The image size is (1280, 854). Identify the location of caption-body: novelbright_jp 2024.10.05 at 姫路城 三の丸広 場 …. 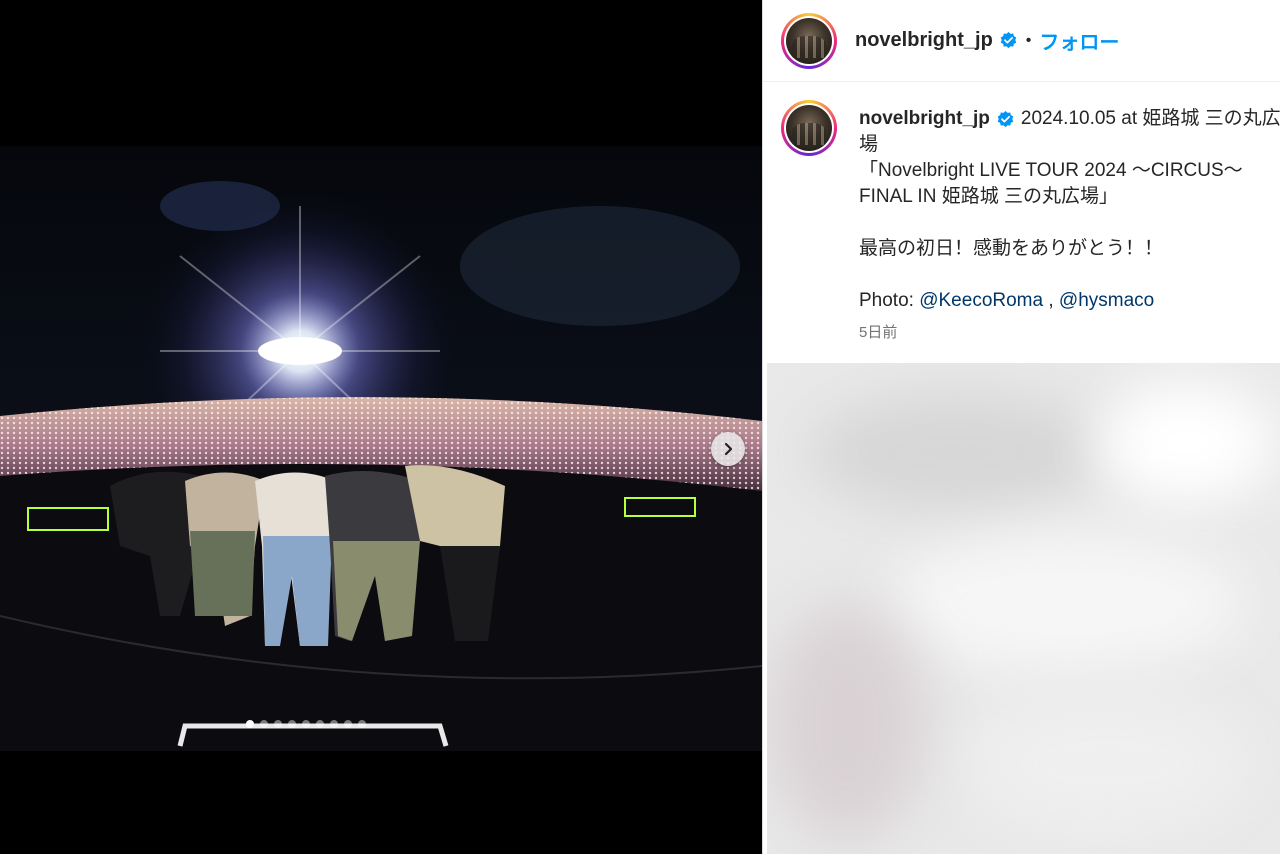
(1069, 226).